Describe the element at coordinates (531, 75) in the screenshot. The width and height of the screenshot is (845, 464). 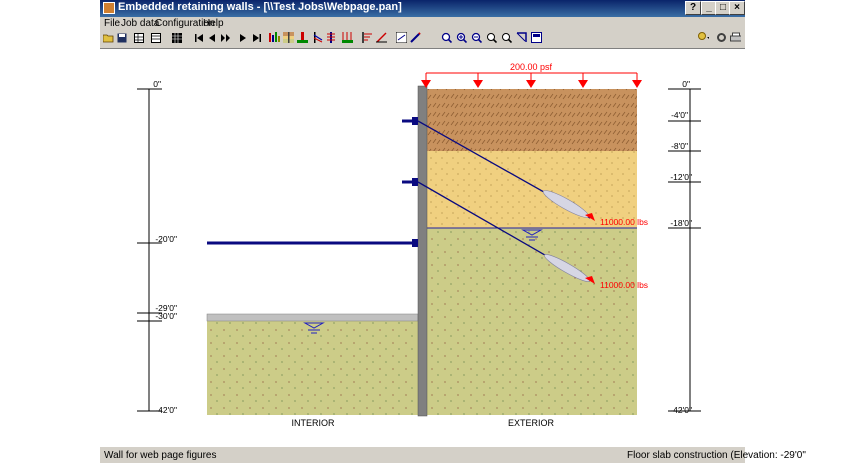
I see `surcharge-load: 200.00 psf` at that location.